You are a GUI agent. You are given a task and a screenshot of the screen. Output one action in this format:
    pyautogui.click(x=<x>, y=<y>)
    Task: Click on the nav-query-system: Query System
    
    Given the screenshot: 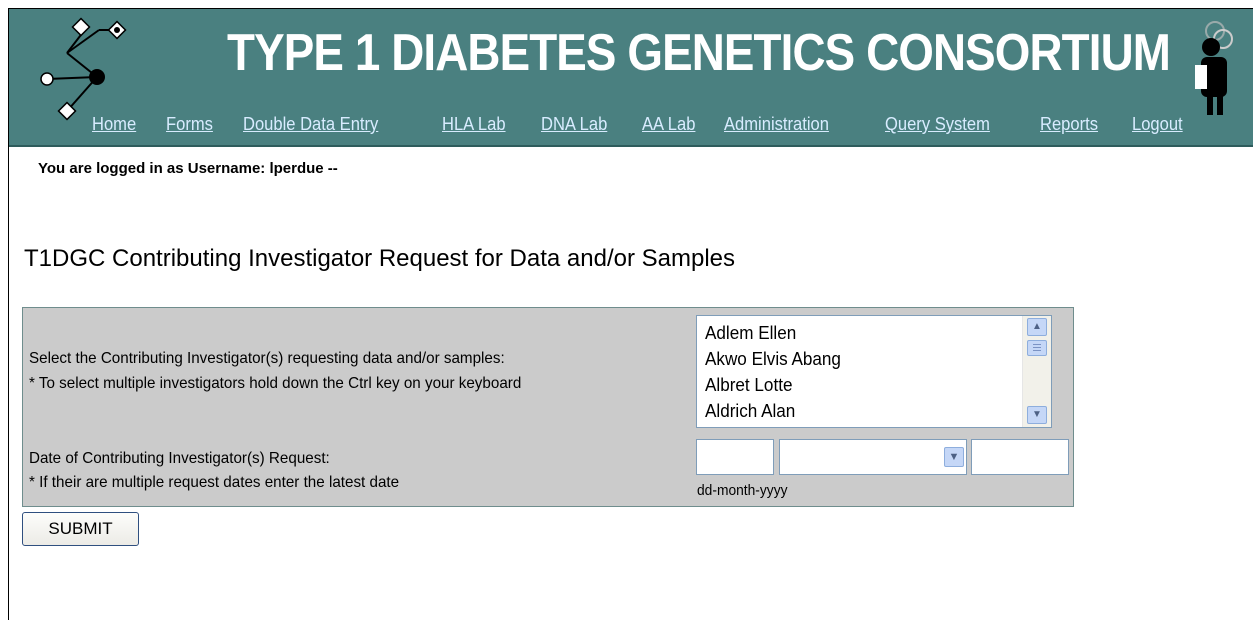 What is the action you would take?
    pyautogui.click(x=937, y=124)
    